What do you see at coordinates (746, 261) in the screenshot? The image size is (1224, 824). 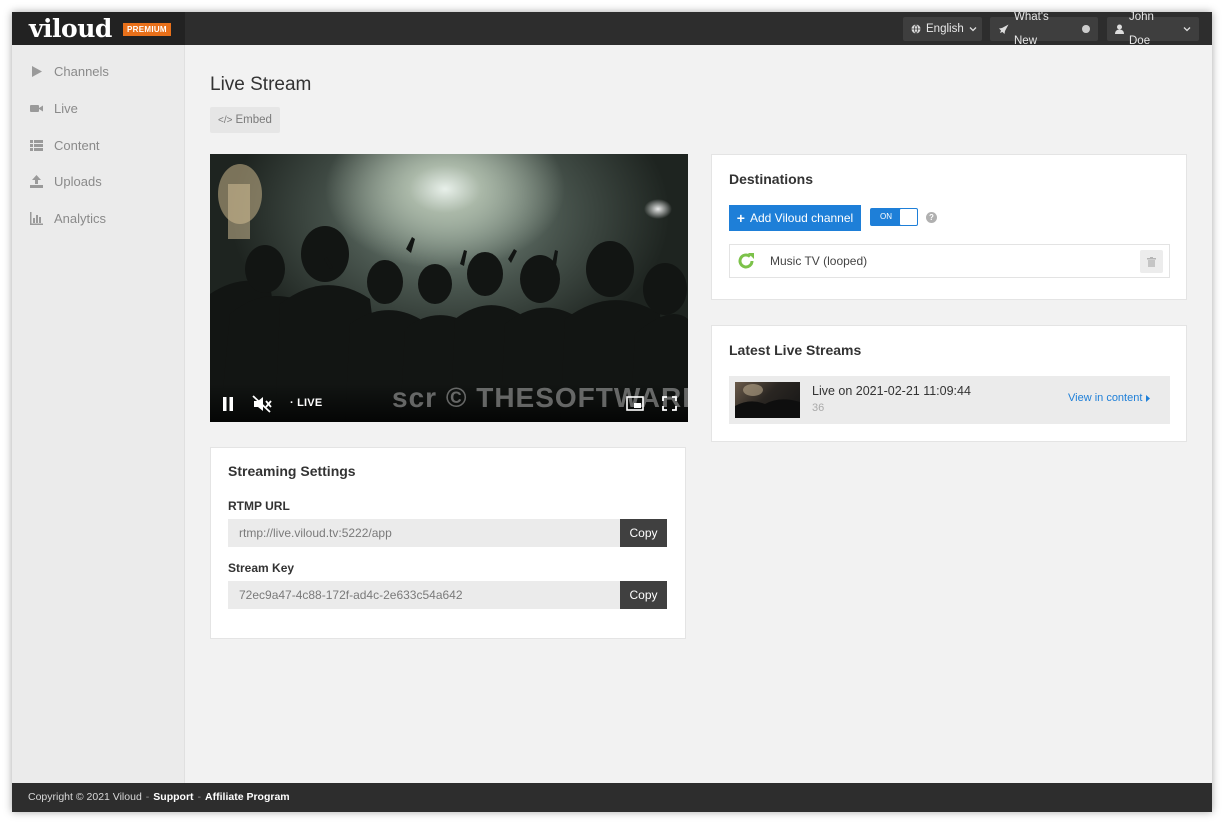 I see `refresh-loop-icon` at bounding box center [746, 261].